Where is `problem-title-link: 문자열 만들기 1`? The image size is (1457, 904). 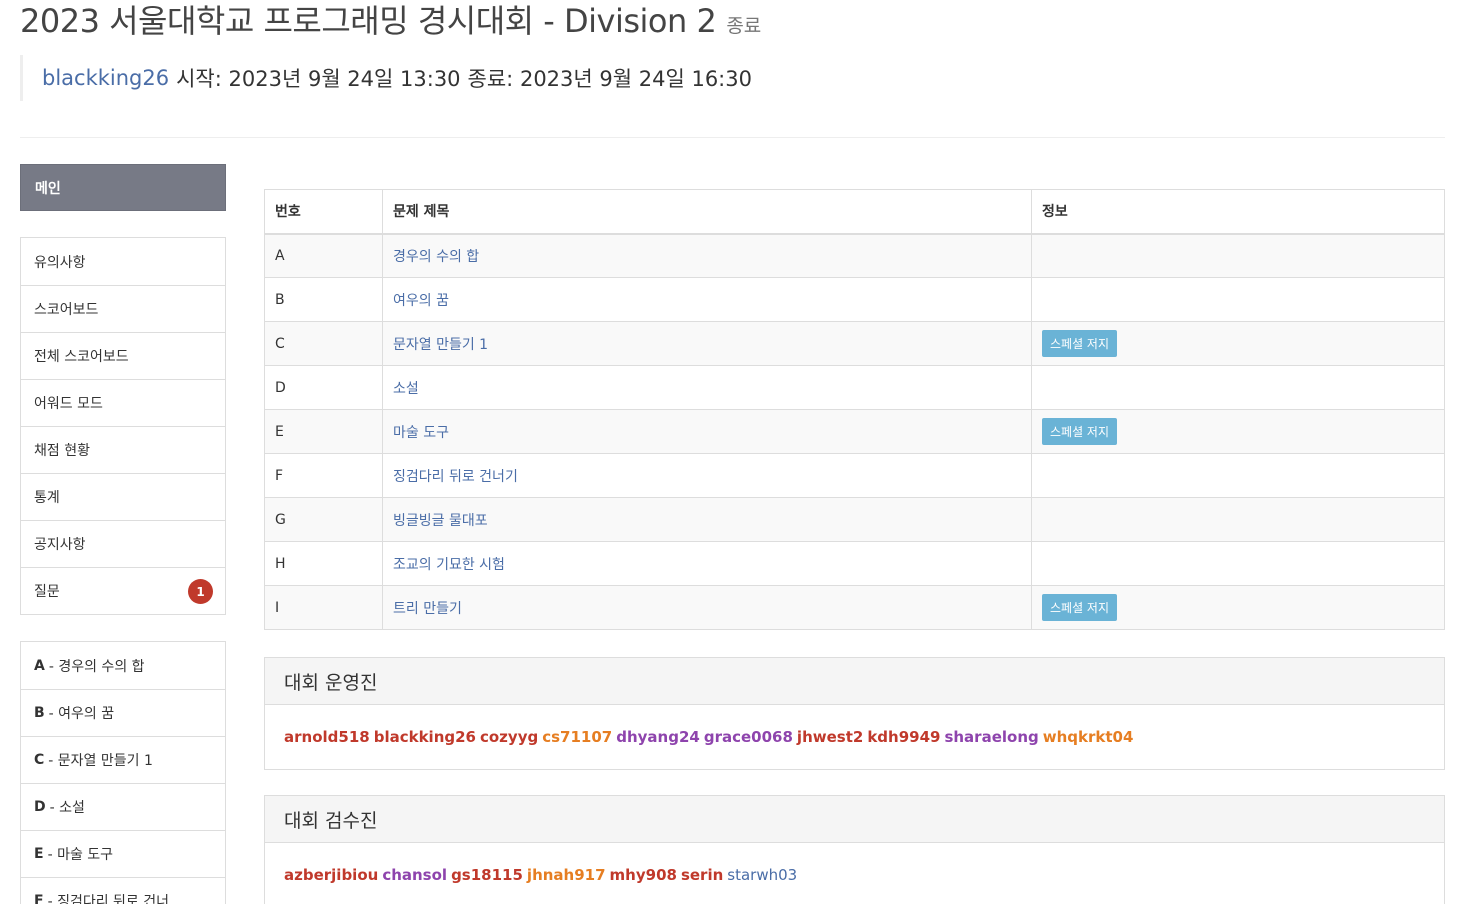 problem-title-link: 문자열 만들기 1 is located at coordinates (440, 345).